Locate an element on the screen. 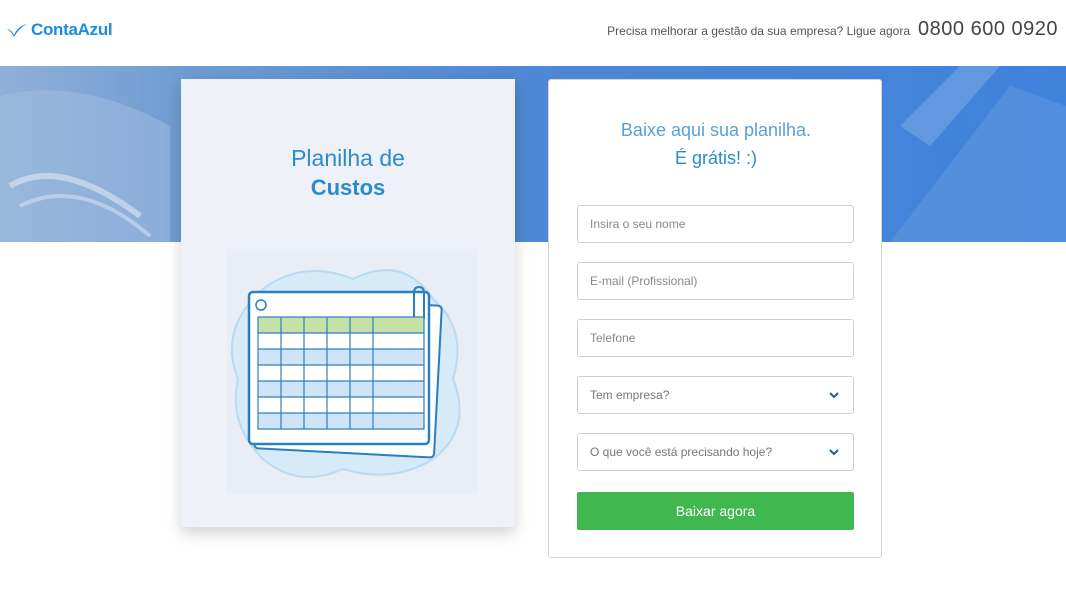 The image size is (1066, 609). product-title-line1: Planilha de is located at coordinates (348, 158).